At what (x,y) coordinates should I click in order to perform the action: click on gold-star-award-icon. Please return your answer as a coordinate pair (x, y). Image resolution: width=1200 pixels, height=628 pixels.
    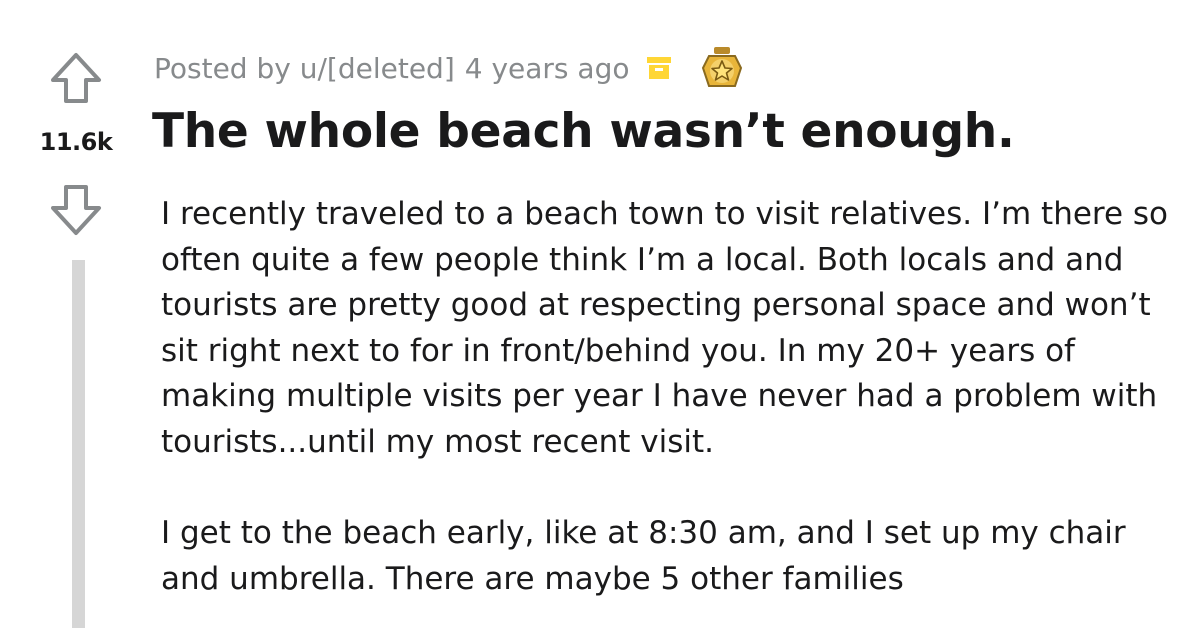
    Looking at the image, I should click on (722, 68).